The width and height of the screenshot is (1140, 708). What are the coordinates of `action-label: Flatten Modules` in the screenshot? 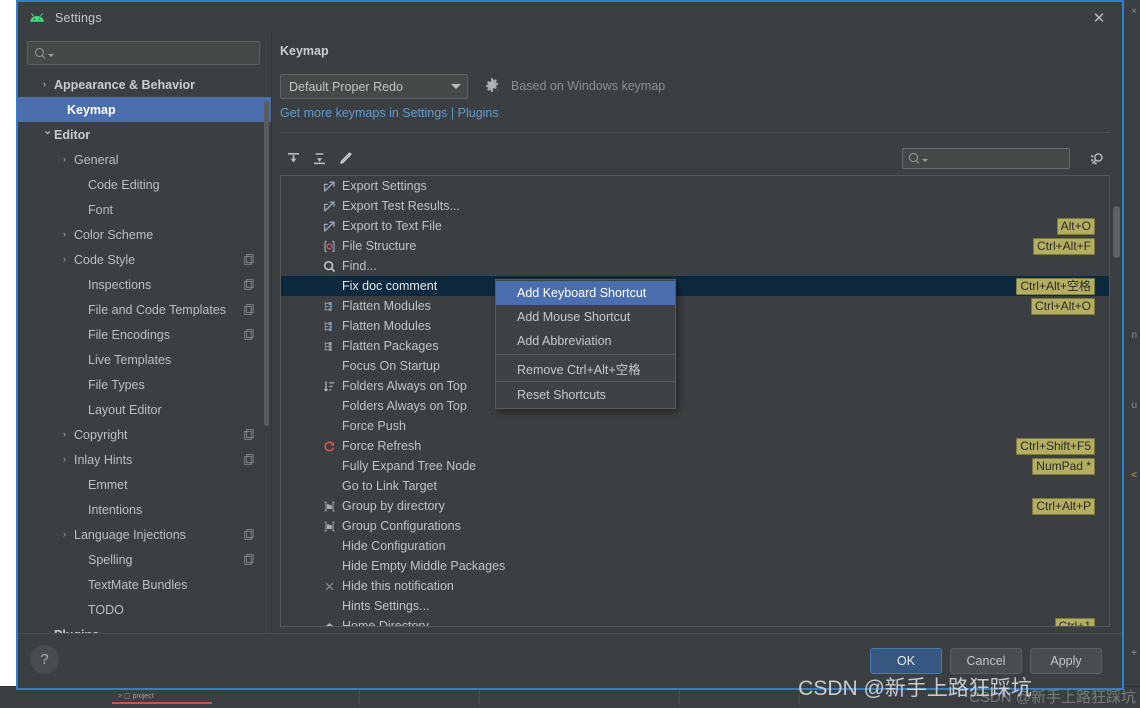 It's located at (386, 306).